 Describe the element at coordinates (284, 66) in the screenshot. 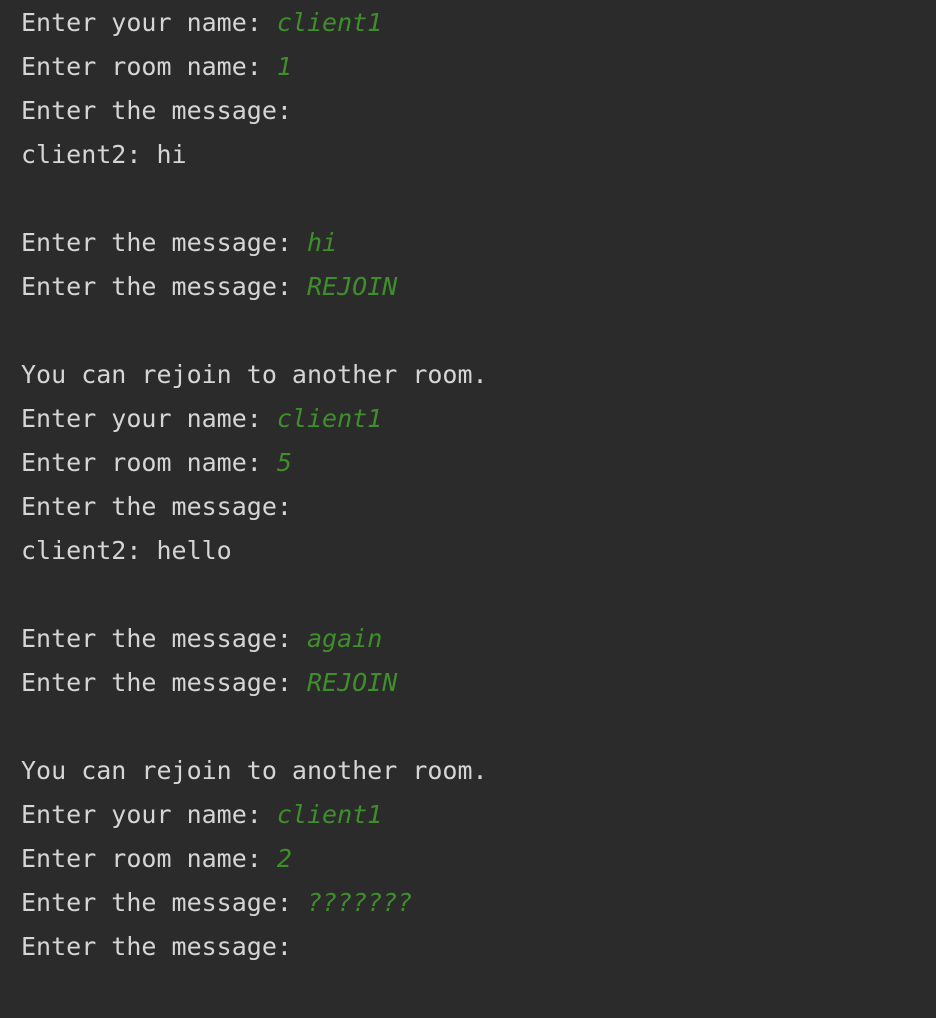

I see `console-user-input: 1` at that location.